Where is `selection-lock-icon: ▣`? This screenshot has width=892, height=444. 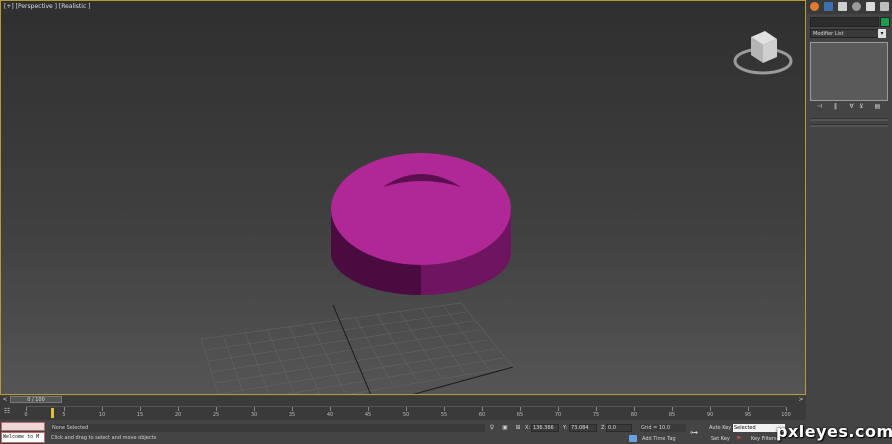 selection-lock-icon: ▣ is located at coordinates (505, 428).